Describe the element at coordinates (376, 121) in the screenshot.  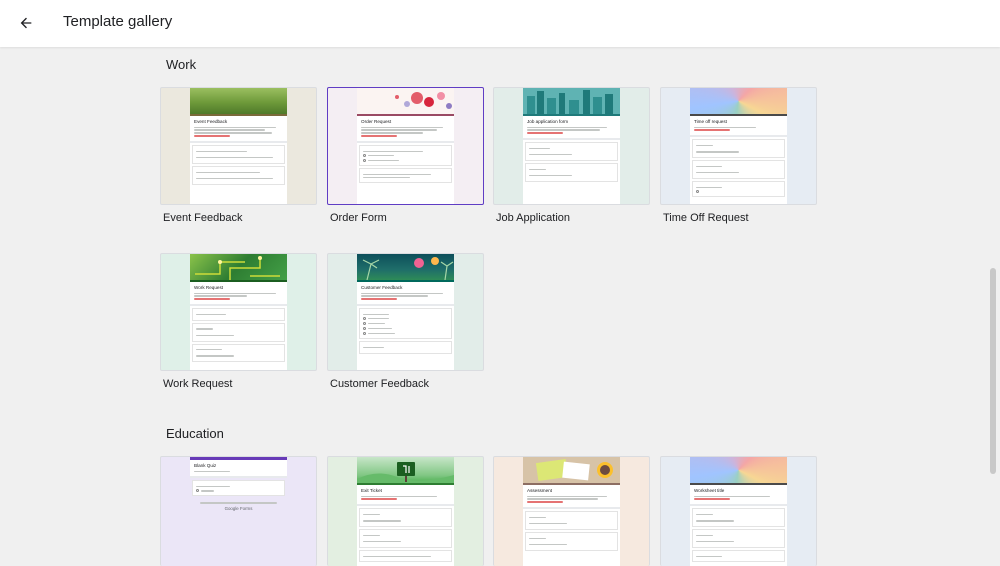
I see `template-doc-title: Order Request` at that location.